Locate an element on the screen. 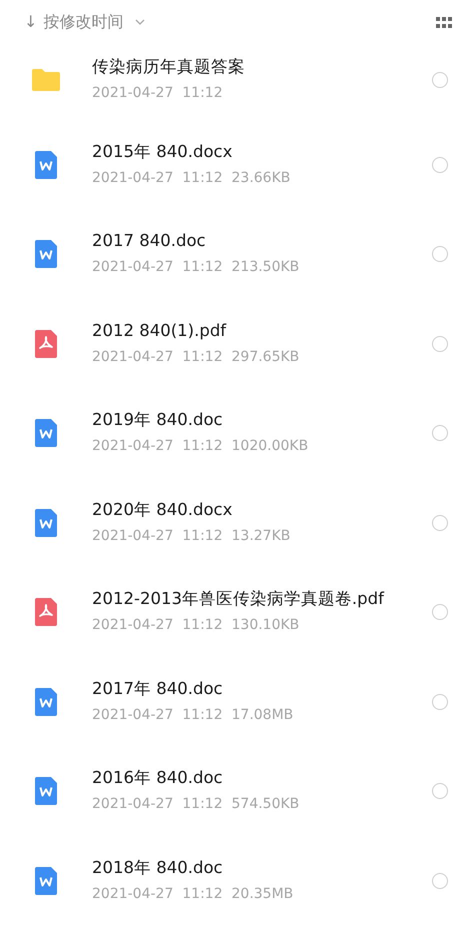 Image resolution: width=474 pixels, height=950 pixels. file-name: 2015年 840.docx is located at coordinates (163, 151).